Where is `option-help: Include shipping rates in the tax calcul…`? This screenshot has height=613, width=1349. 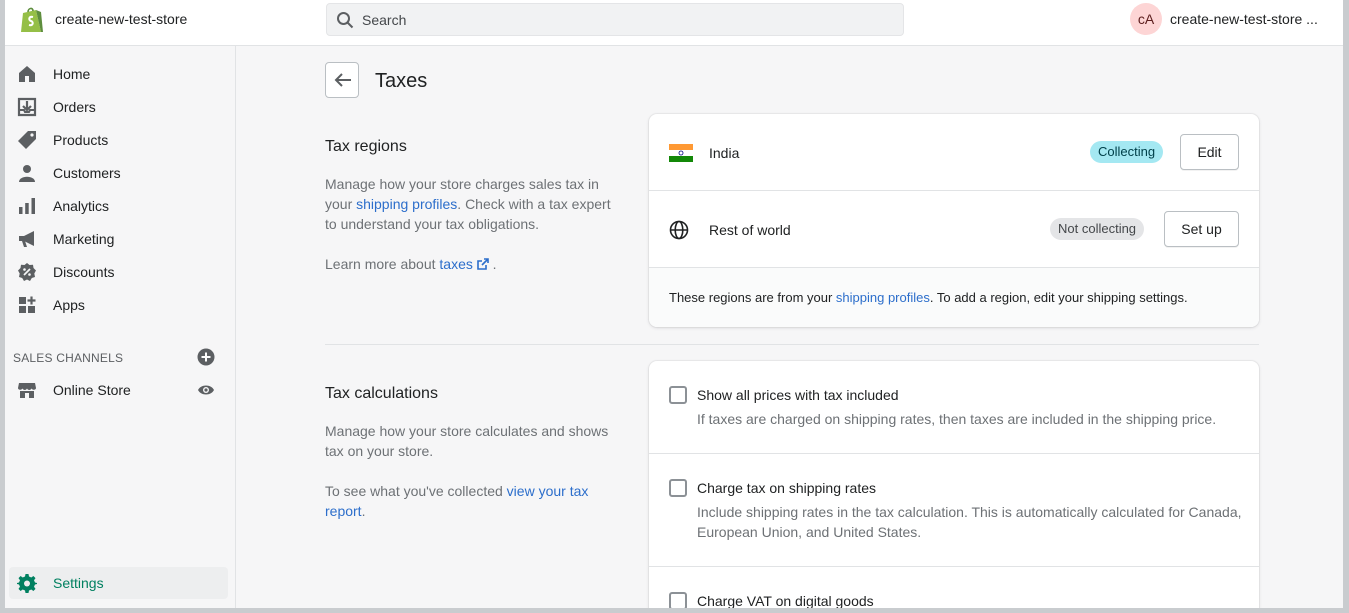 option-help: Include shipping rates in the tax calcul… is located at coordinates (969, 522).